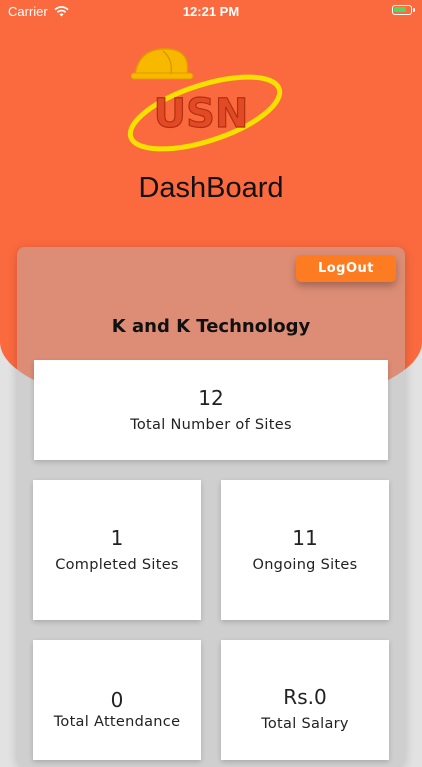 The image size is (422, 767). I want to click on status-bar: Carrier 12:21 PM, so click(211, 12).